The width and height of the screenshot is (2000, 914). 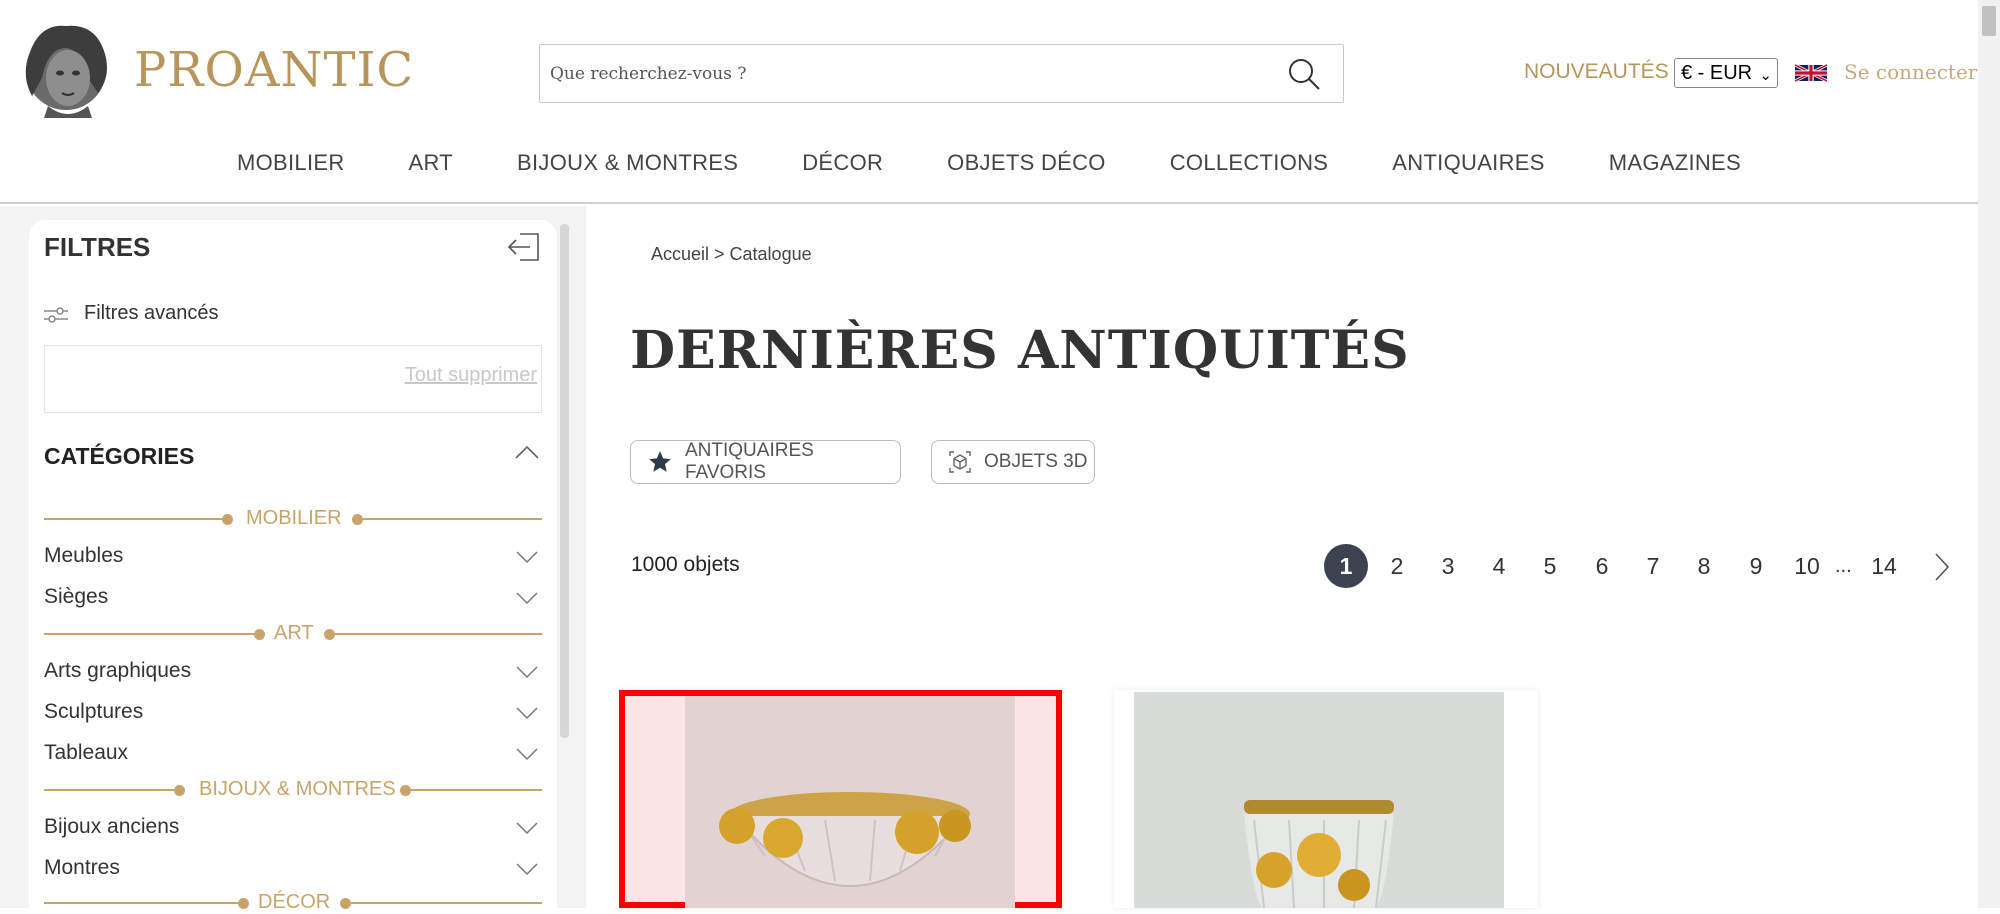 I want to click on category-group-label: ART, so click(x=294, y=633).